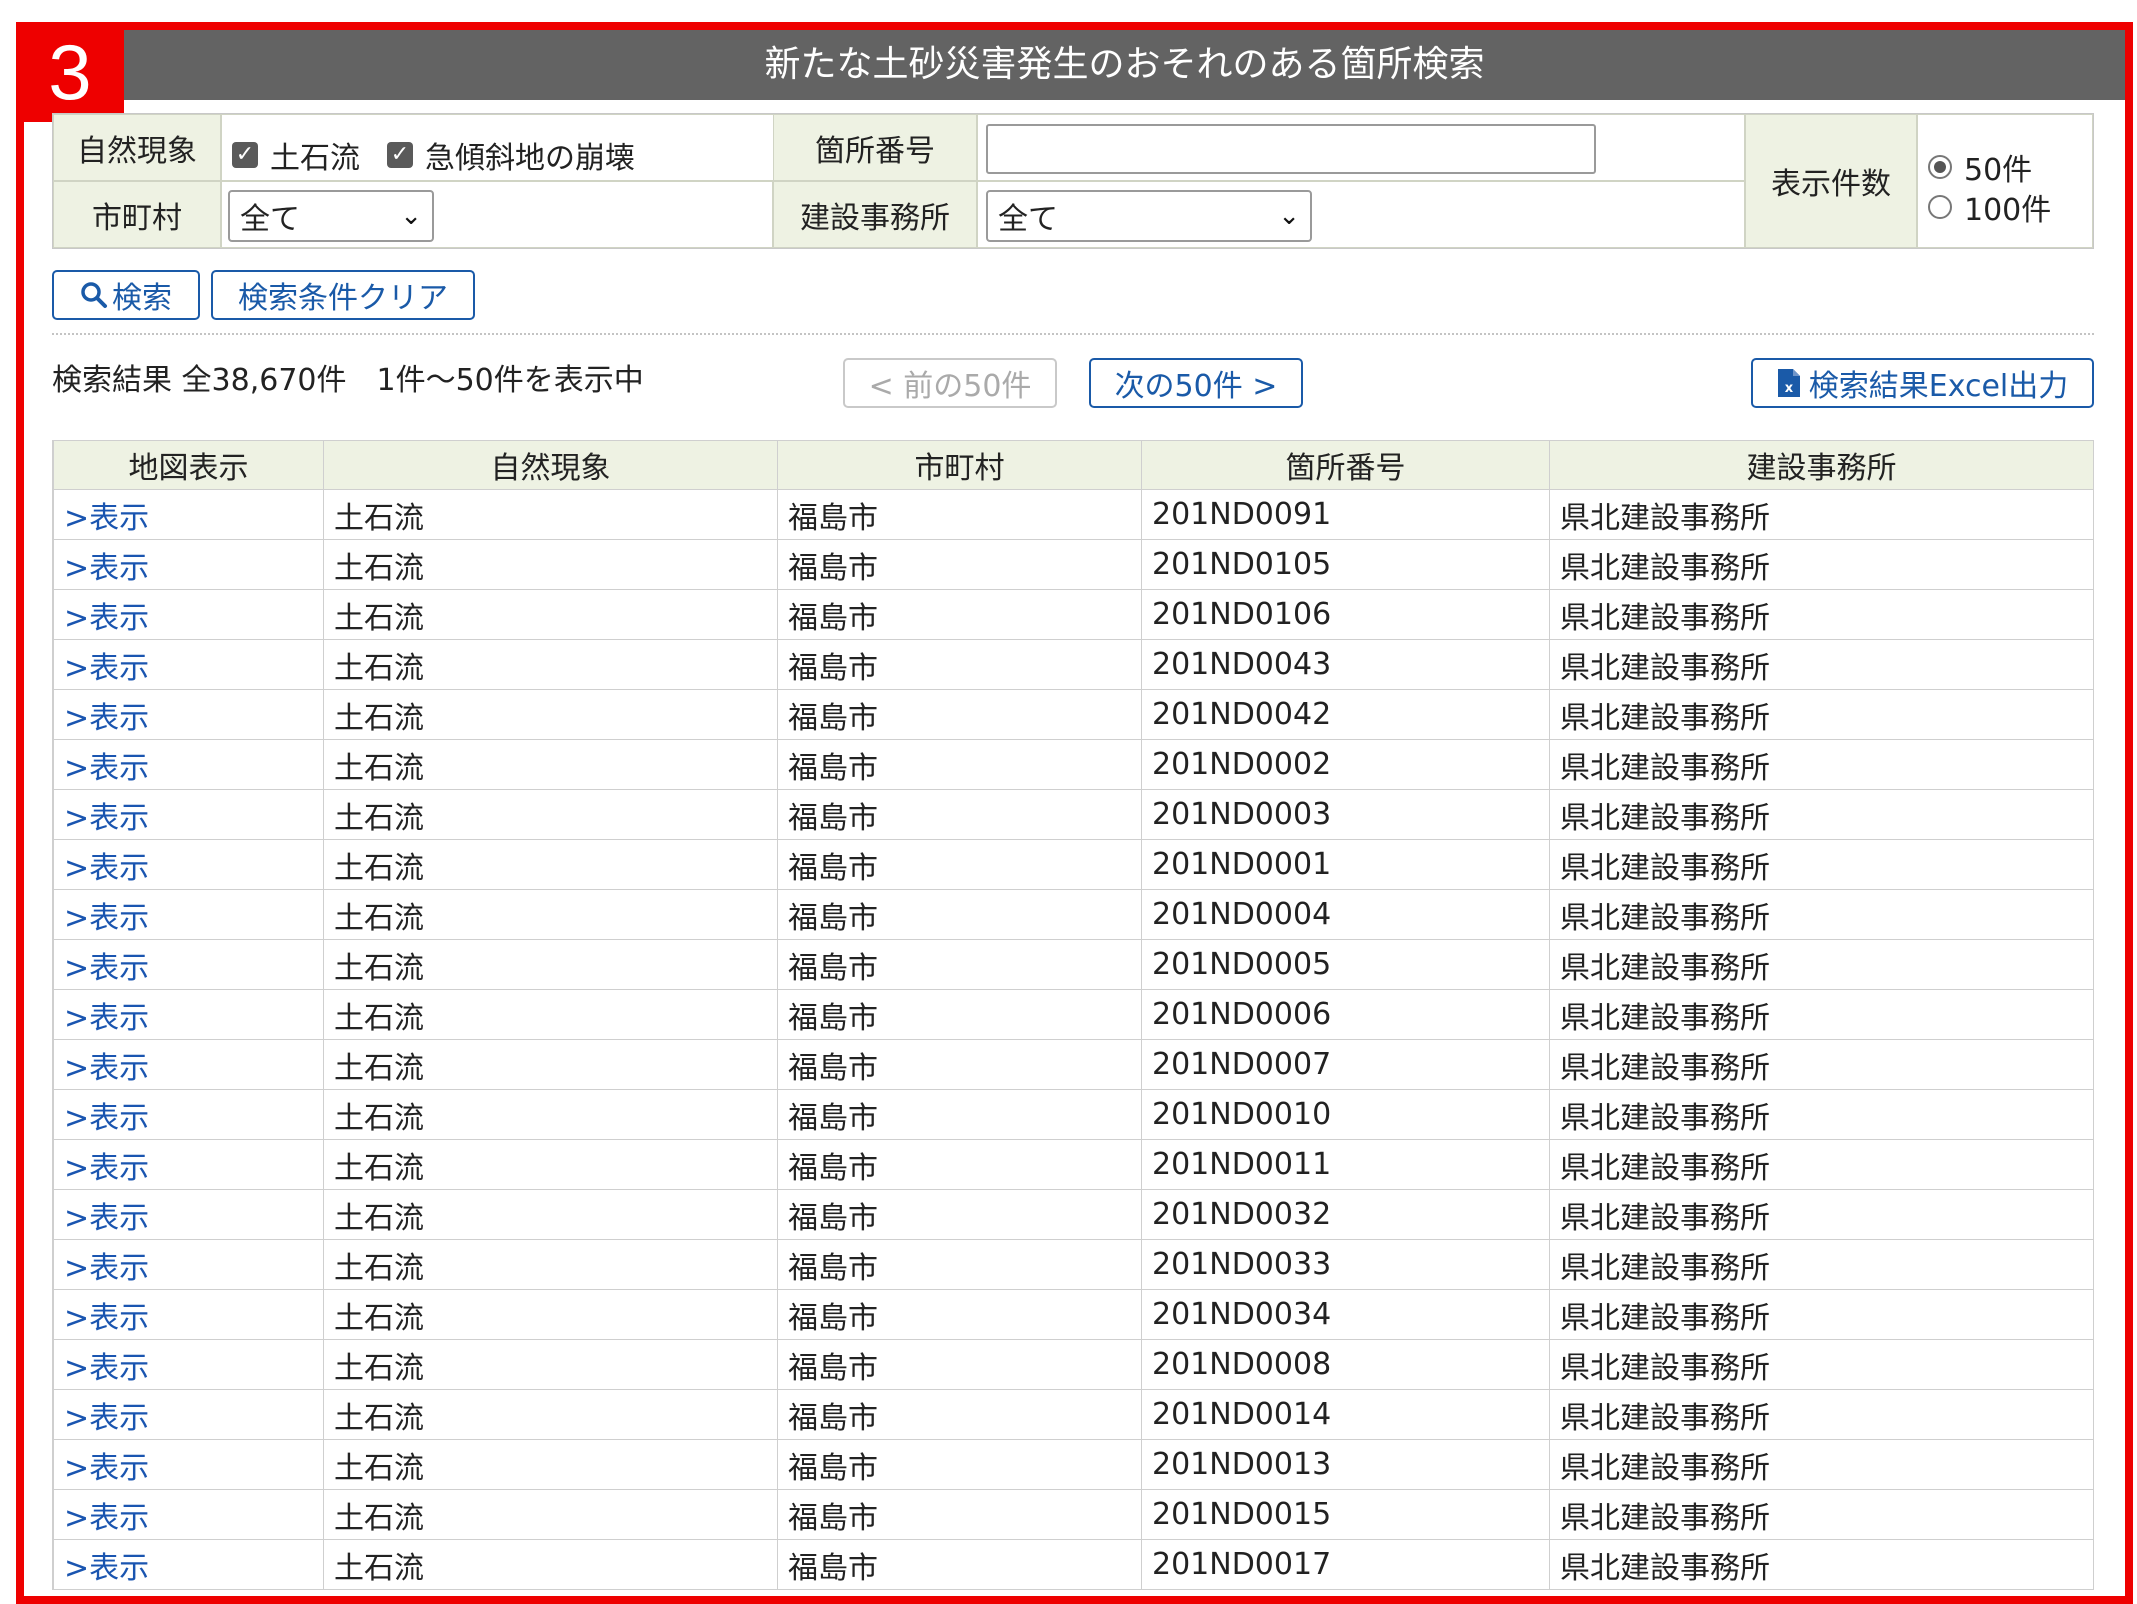 Image resolution: width=2137 pixels, height=1604 pixels. I want to click on table-row: >表示 土石流 福島市 201ND0032 県北建設事務所, so click(1073, 1214).